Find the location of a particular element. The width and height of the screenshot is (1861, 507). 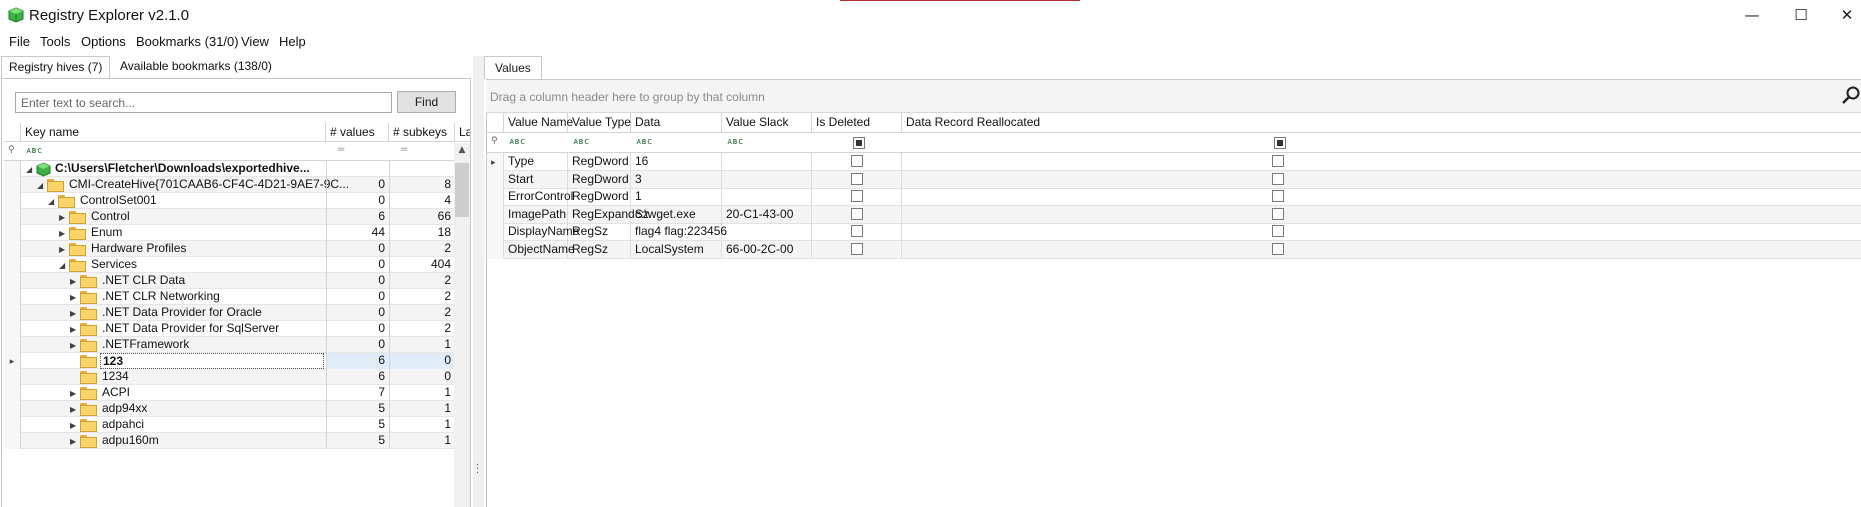

column-value-name: Value Name is located at coordinates (538, 123).